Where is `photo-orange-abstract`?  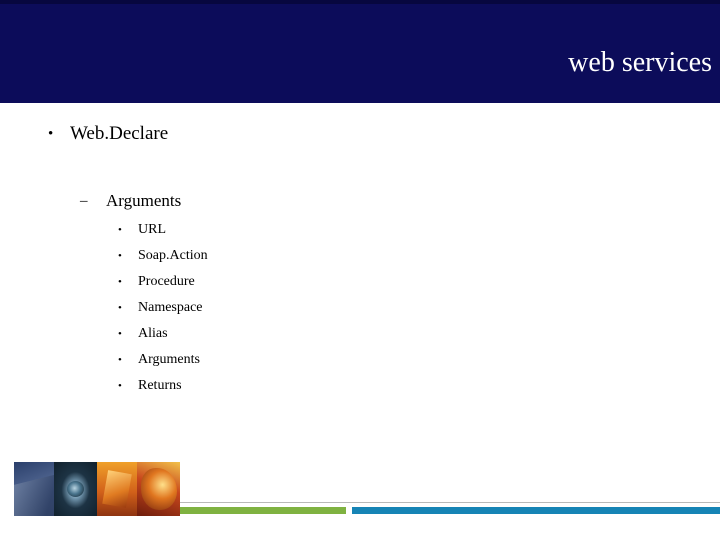 photo-orange-abstract is located at coordinates (117, 489).